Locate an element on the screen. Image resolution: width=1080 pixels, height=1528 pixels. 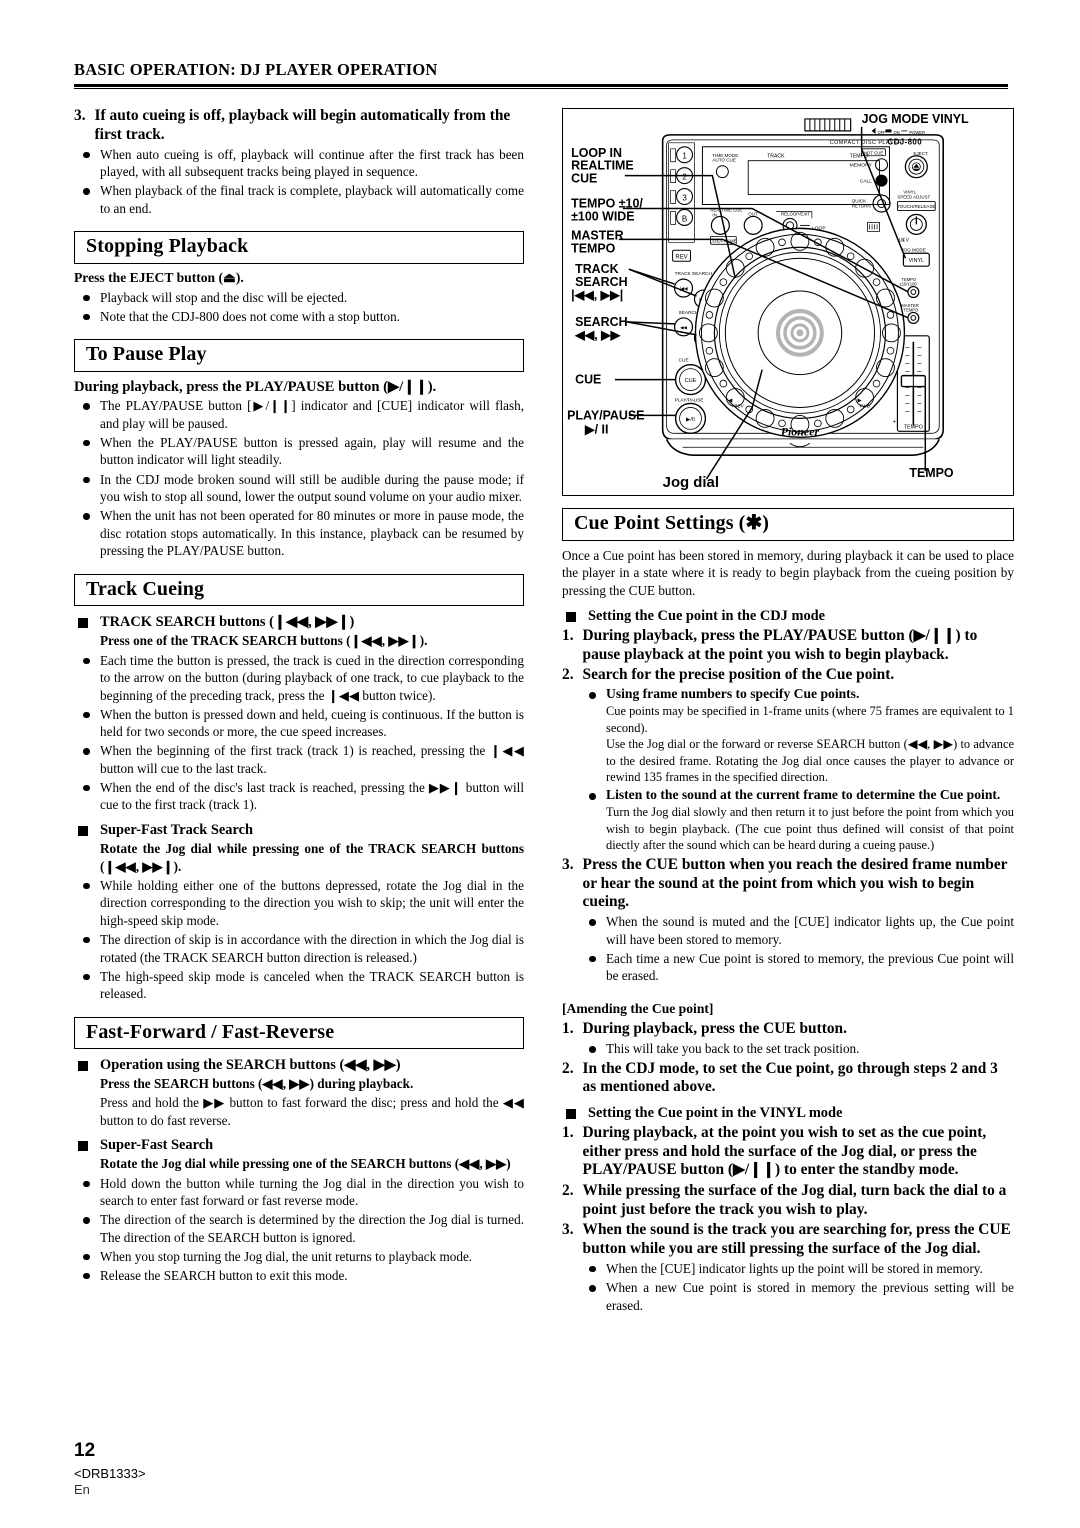
svg-text: IN is located at coordinates (714, 214).